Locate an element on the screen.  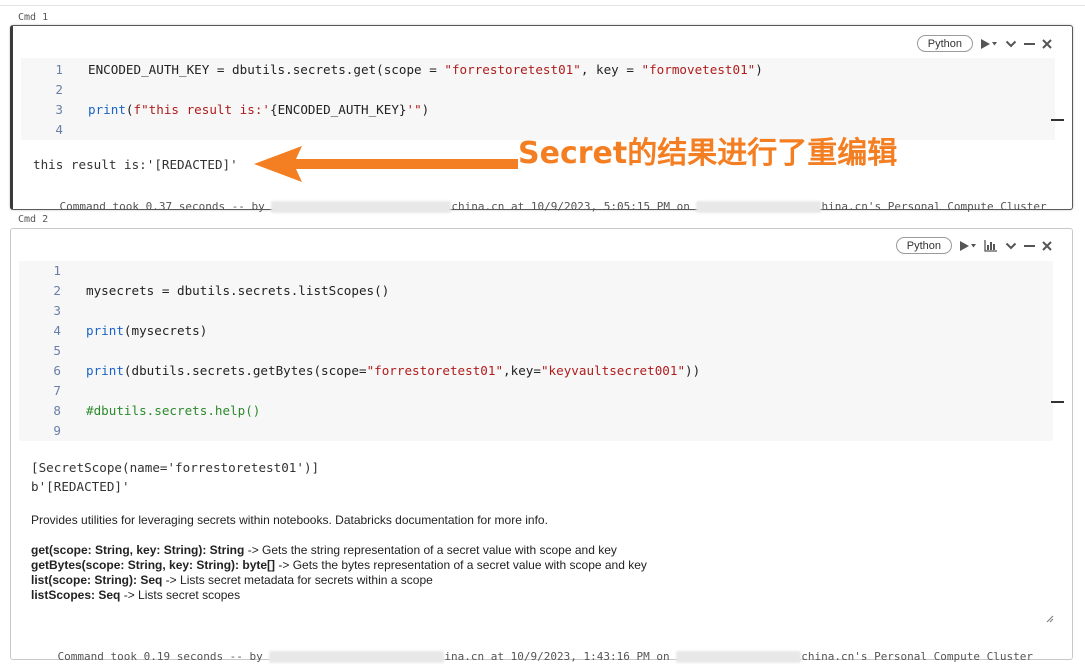
code-token: ( is located at coordinates (129, 109).